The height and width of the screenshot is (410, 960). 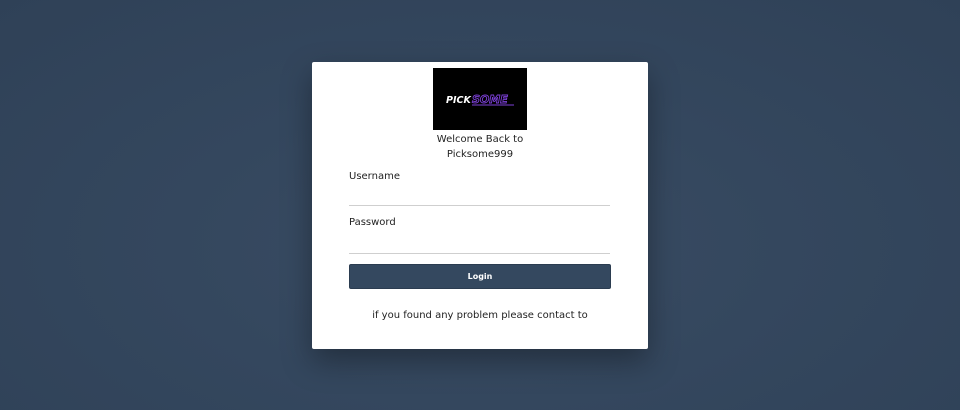 What do you see at coordinates (480, 154) in the screenshot?
I see `welcome-site-name: Picksome999` at bounding box center [480, 154].